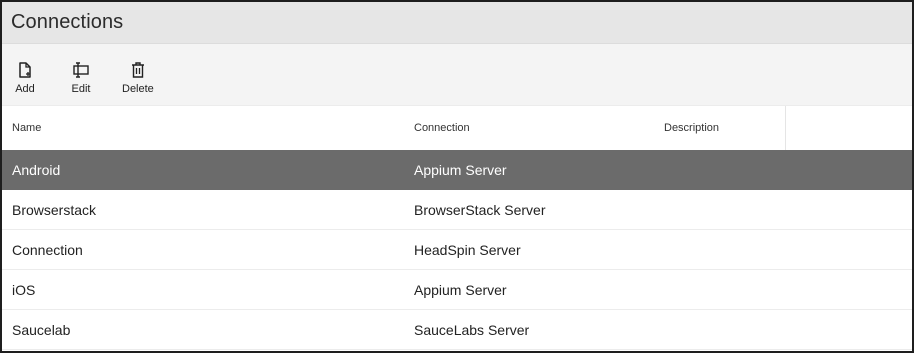 The height and width of the screenshot is (353, 914). Describe the element at coordinates (203, 128) in the screenshot. I see `column-header-name: Name` at that location.